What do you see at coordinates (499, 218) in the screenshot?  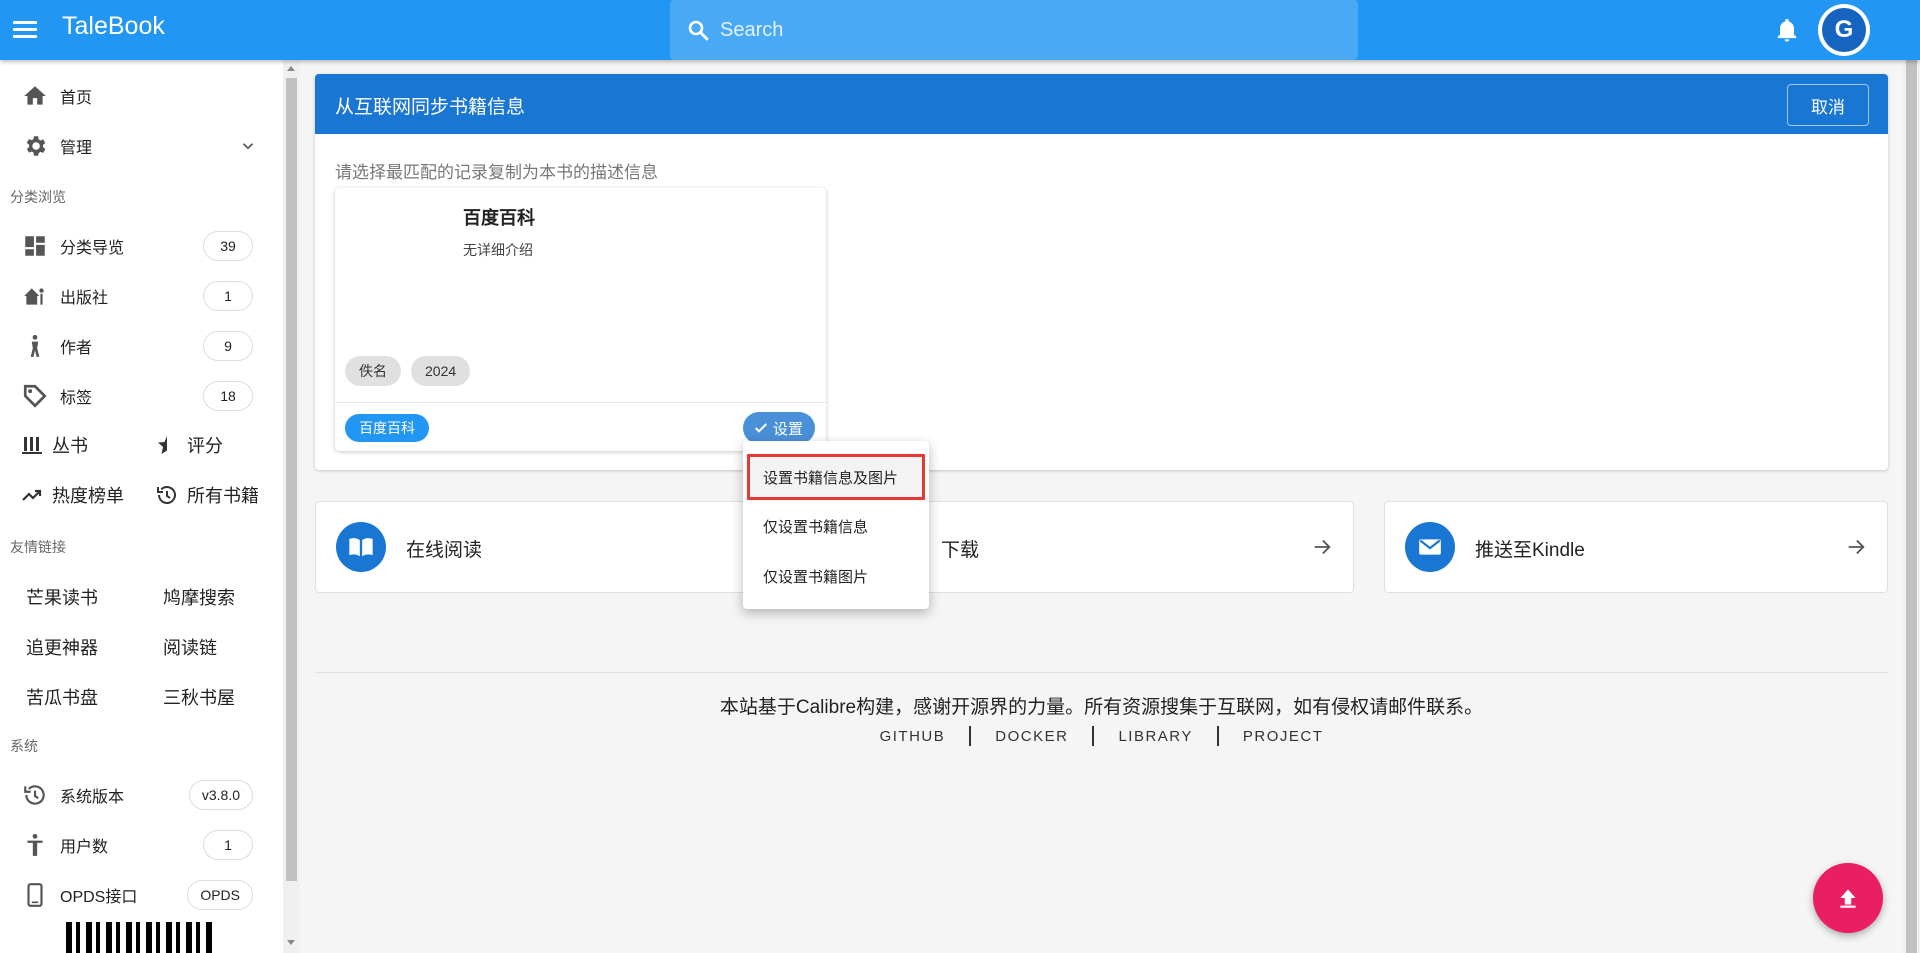 I see `result-title: 百度百科` at bounding box center [499, 218].